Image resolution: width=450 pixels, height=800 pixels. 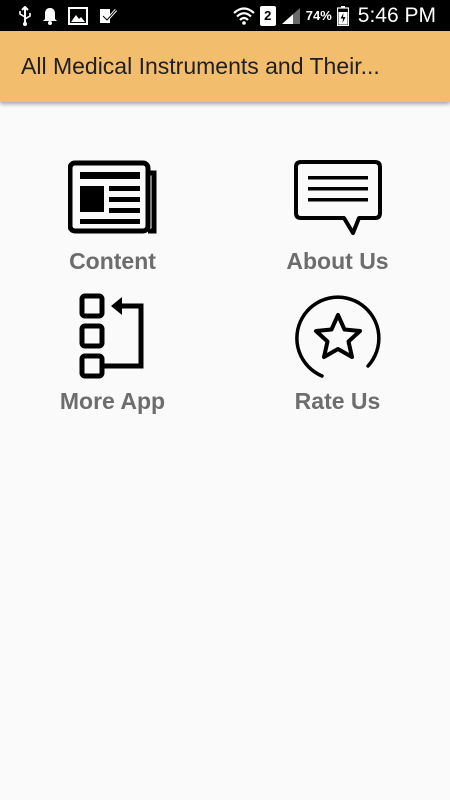 I want to click on star-icon, so click(x=338, y=338).